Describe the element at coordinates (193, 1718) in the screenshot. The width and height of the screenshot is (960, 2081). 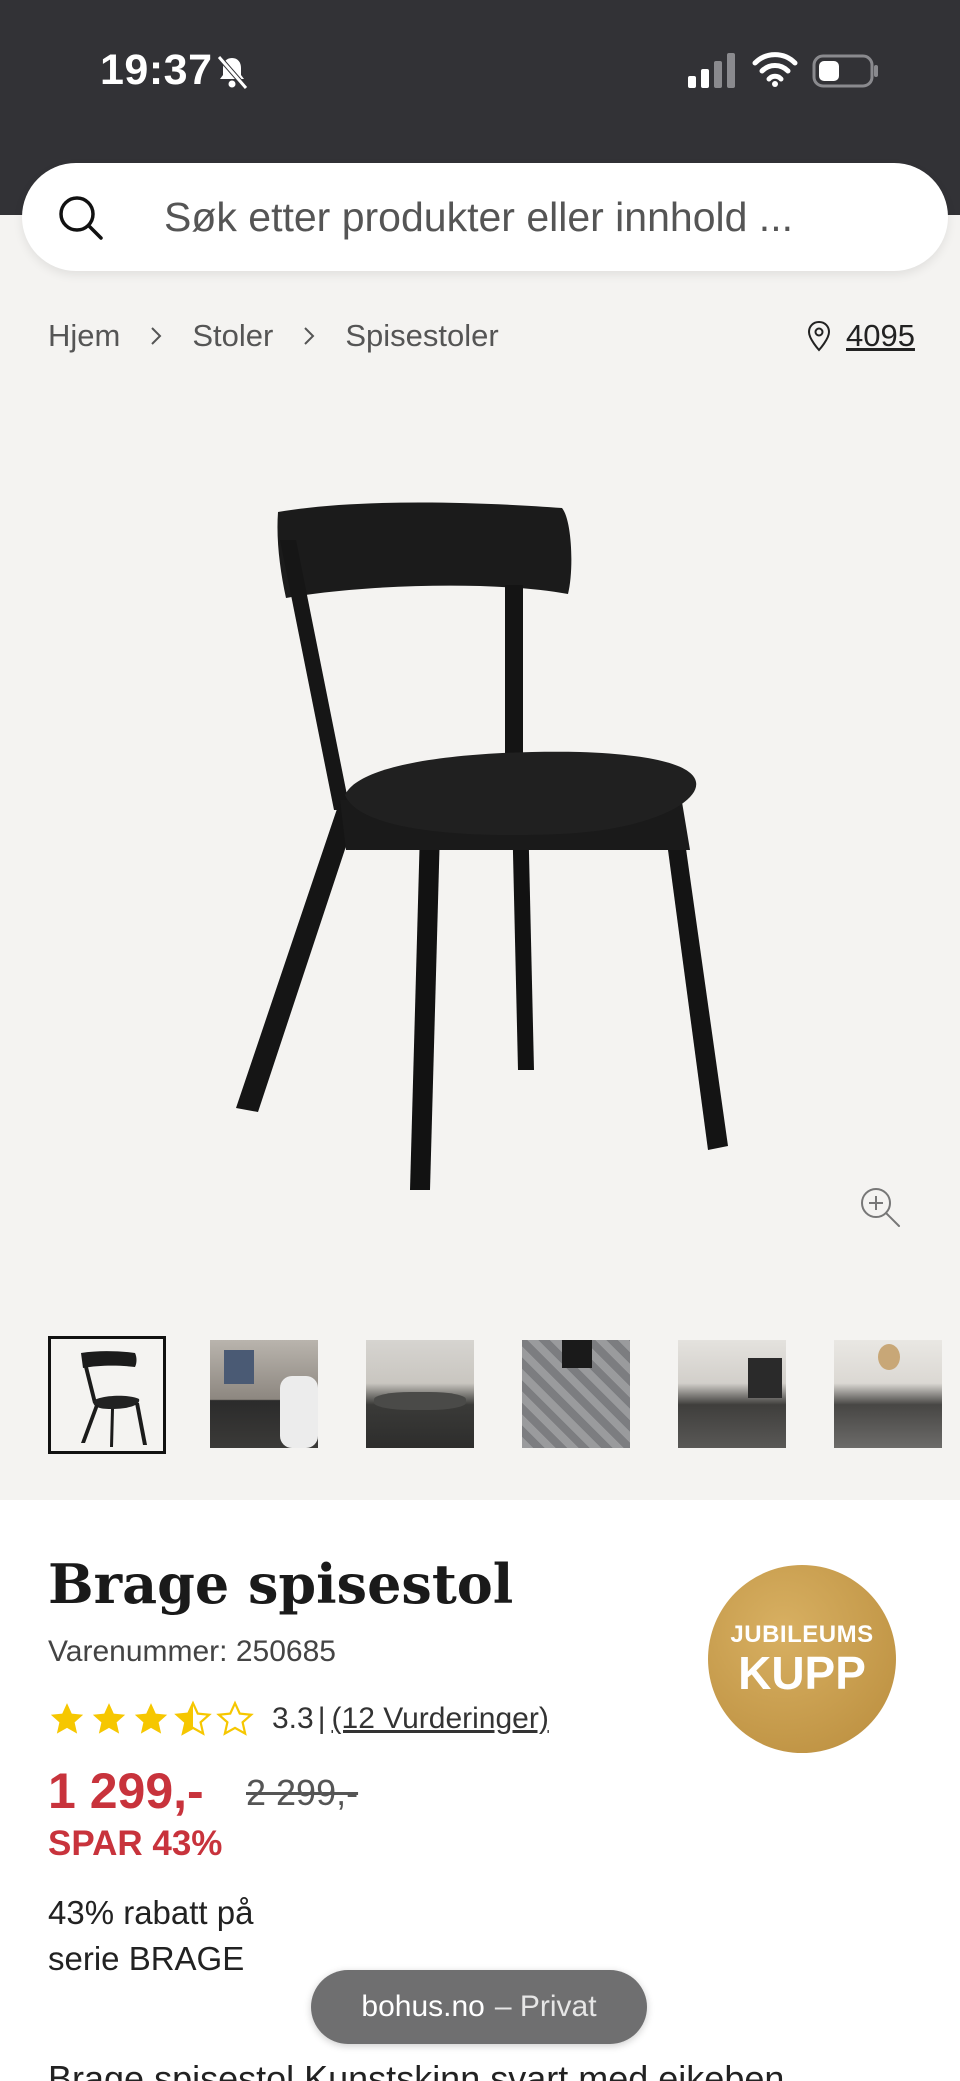
I see `star-half-icon` at that location.